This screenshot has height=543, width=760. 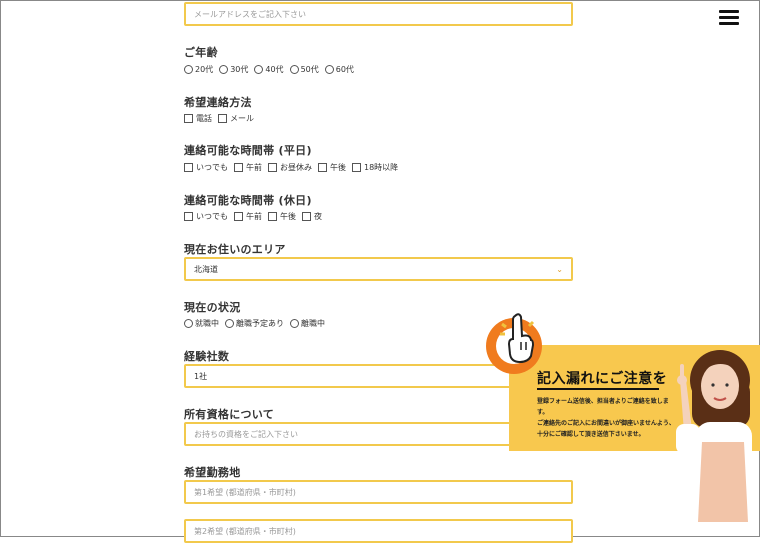 What do you see at coordinates (378, 531) in the screenshot?
I see `workplace-field-2: 第2希望 (都道府県・市町村)` at bounding box center [378, 531].